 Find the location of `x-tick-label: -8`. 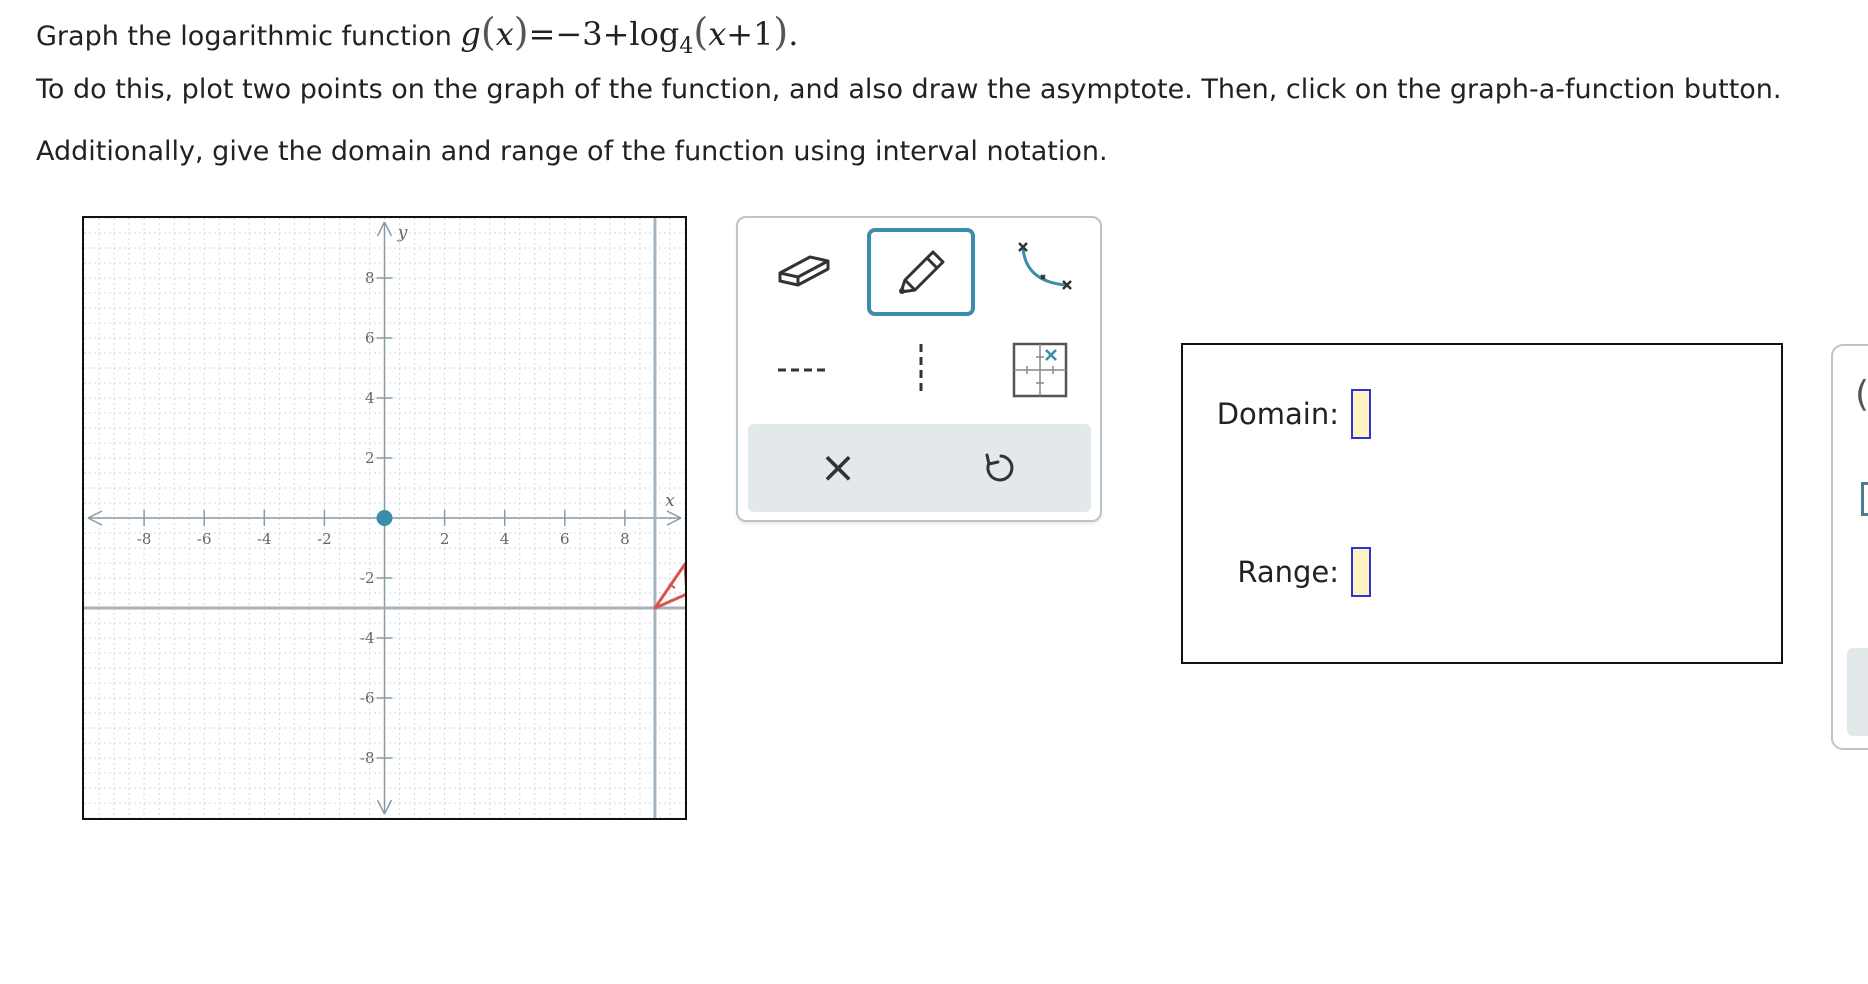

x-tick-label: -8 is located at coordinates (144, 539).